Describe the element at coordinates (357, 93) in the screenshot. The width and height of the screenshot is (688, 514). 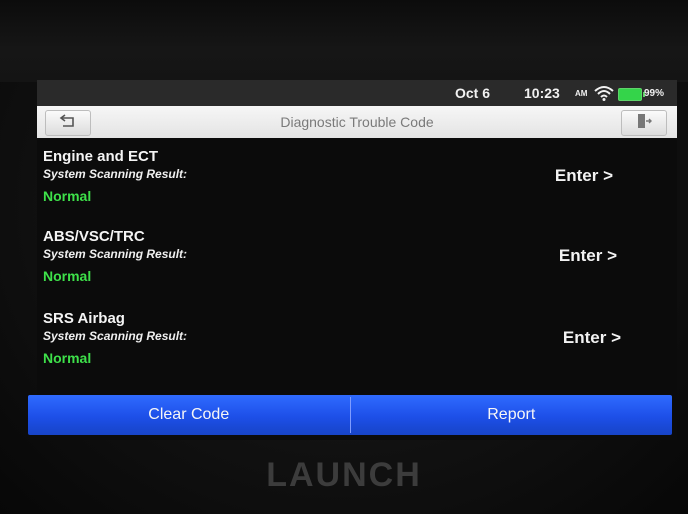
I see `status-bar: Oct 6 10:23 AM 99%` at that location.